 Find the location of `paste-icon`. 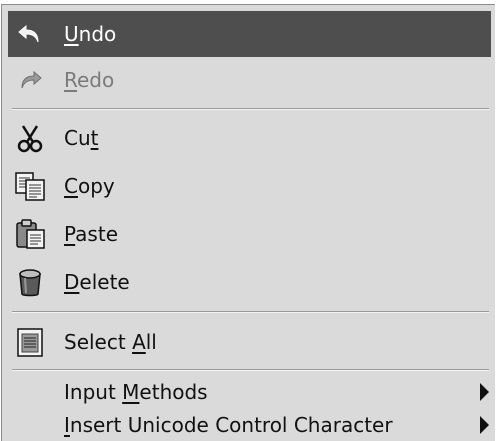

paste-icon is located at coordinates (30, 234).